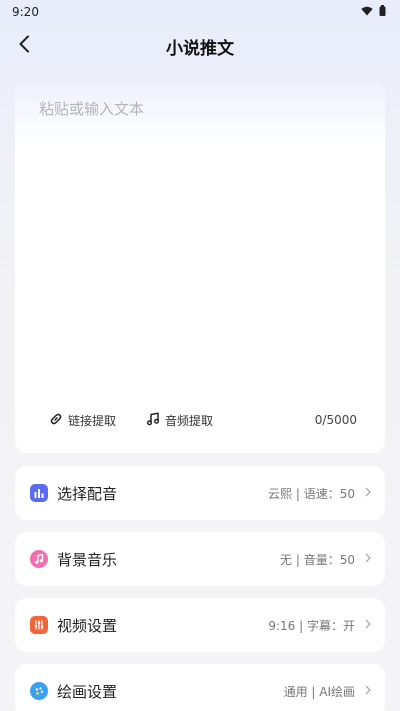 The width and height of the screenshot is (400, 711). I want to click on video-setting-label: 视频设置, so click(87, 625).